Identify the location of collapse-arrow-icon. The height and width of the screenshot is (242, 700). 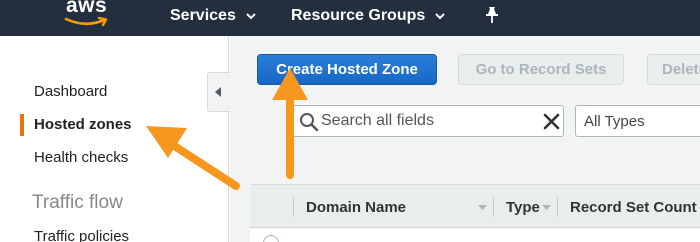
(218, 92).